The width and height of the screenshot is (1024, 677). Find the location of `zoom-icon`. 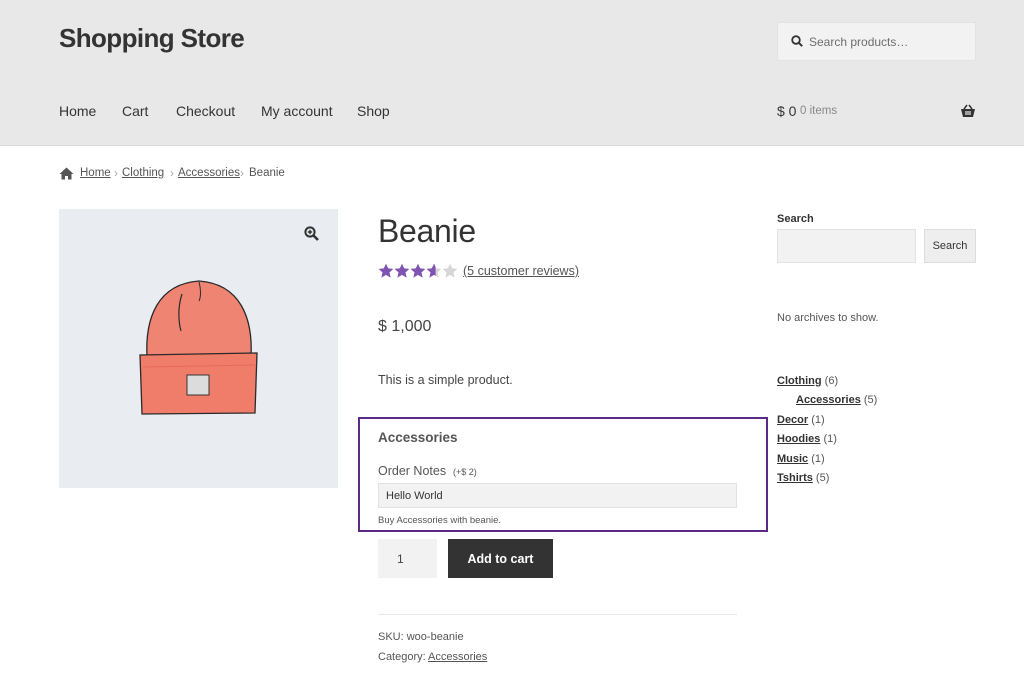

zoom-icon is located at coordinates (311, 233).